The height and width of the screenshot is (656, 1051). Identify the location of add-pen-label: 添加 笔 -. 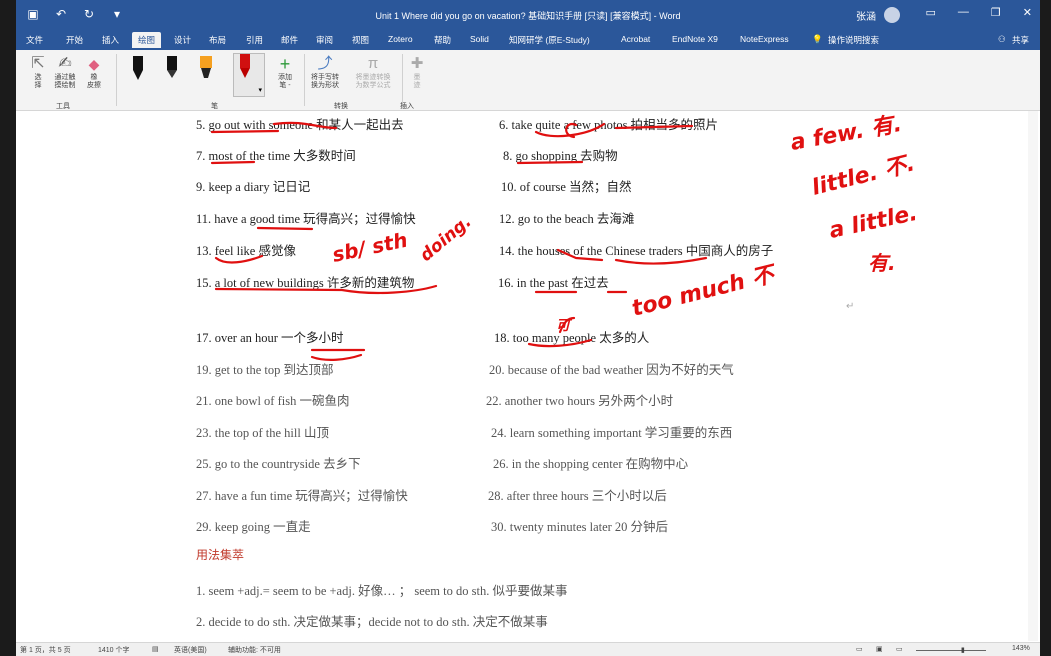
(285, 81).